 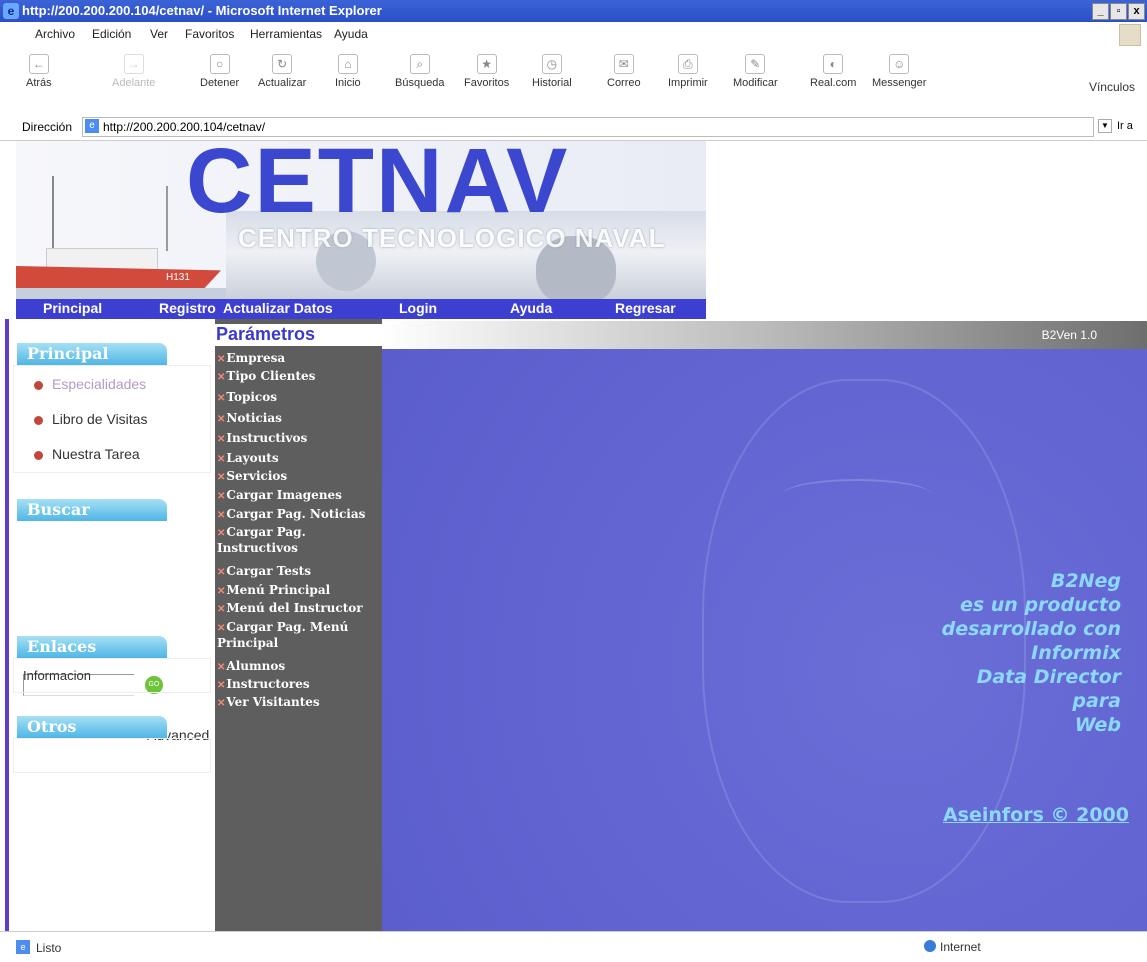 I want to click on status-text: Listo, so click(x=49, y=948).